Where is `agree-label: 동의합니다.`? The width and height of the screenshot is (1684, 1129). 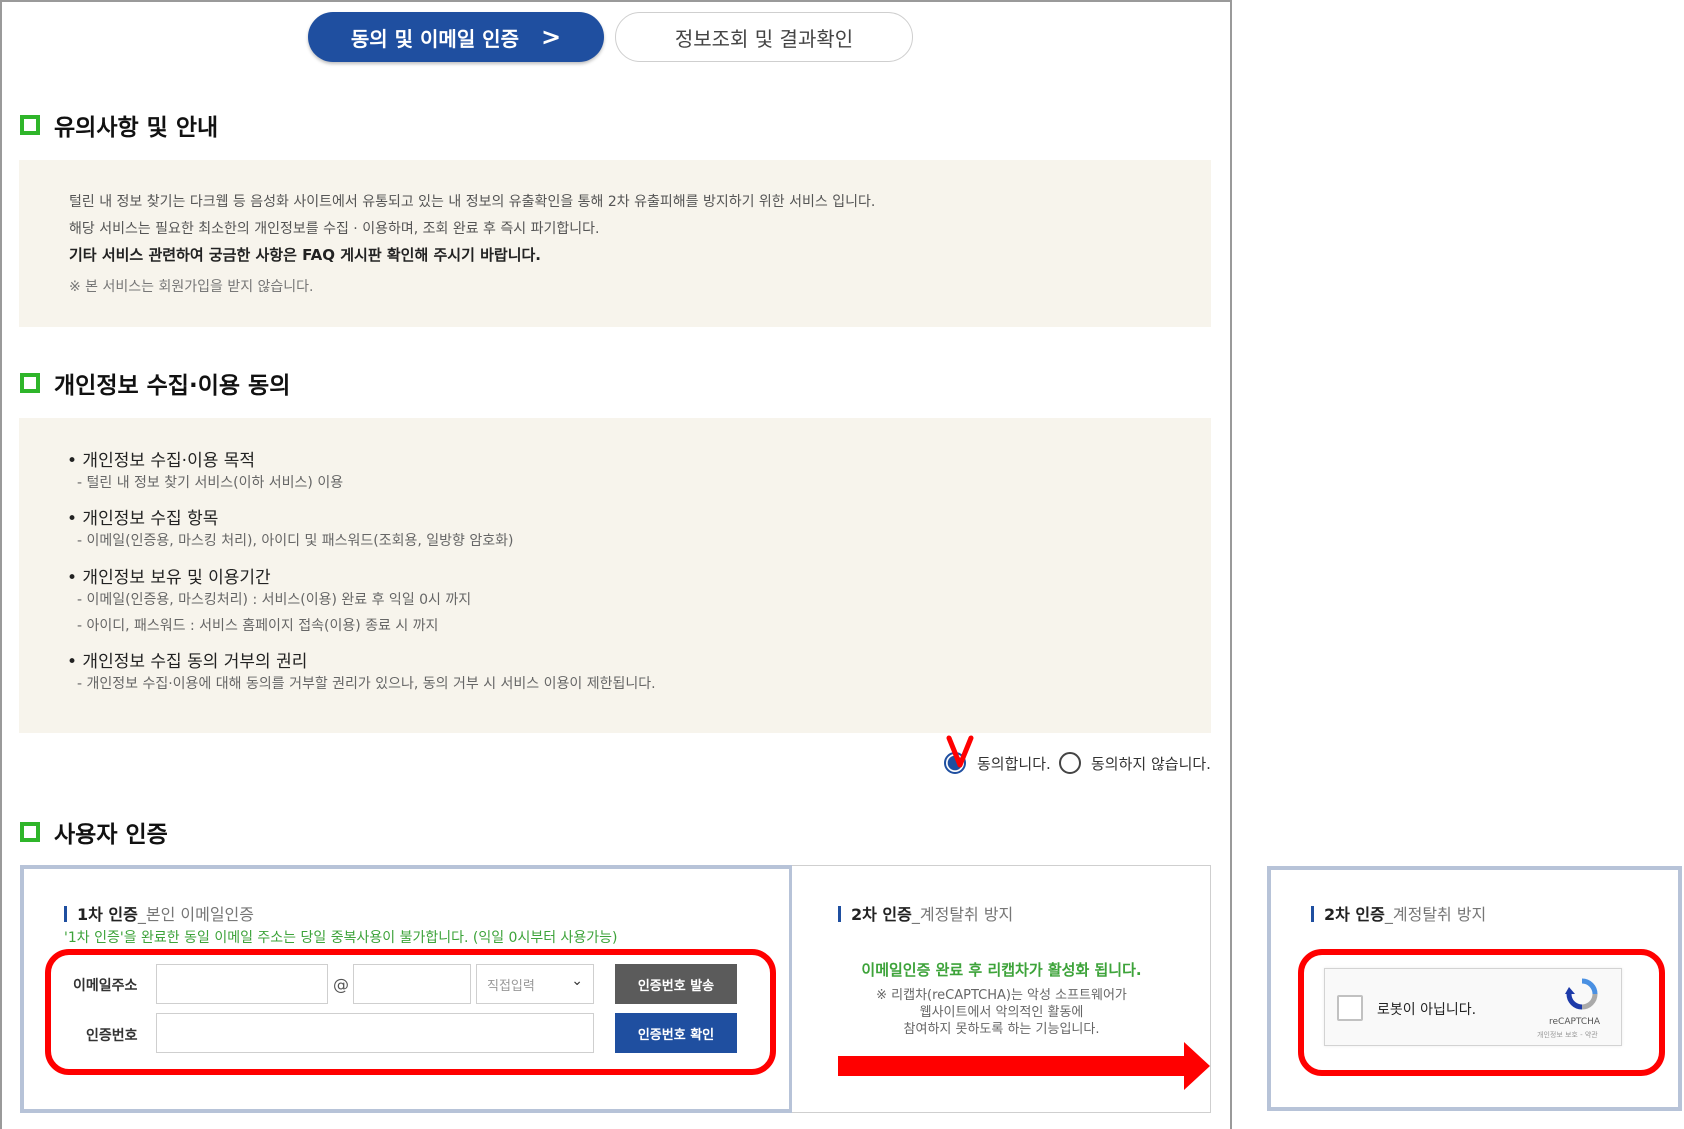
agree-label: 동의합니다. is located at coordinates (1014, 763).